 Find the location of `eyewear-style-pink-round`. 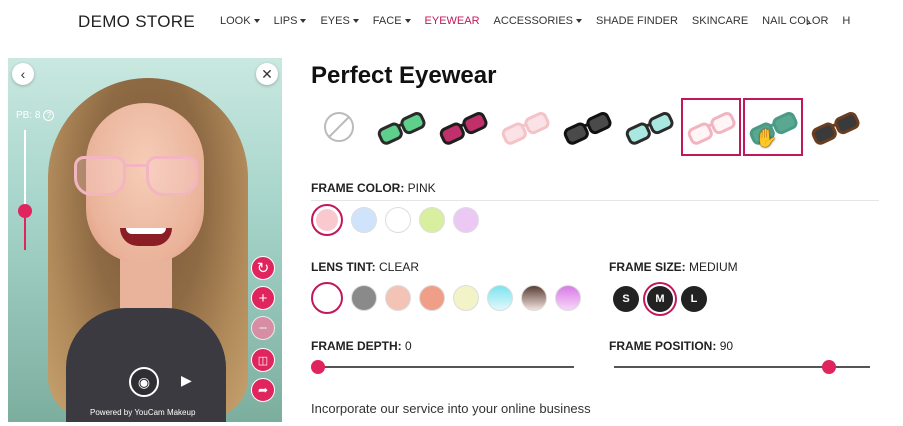

eyewear-style-pink-round is located at coordinates (525, 127).